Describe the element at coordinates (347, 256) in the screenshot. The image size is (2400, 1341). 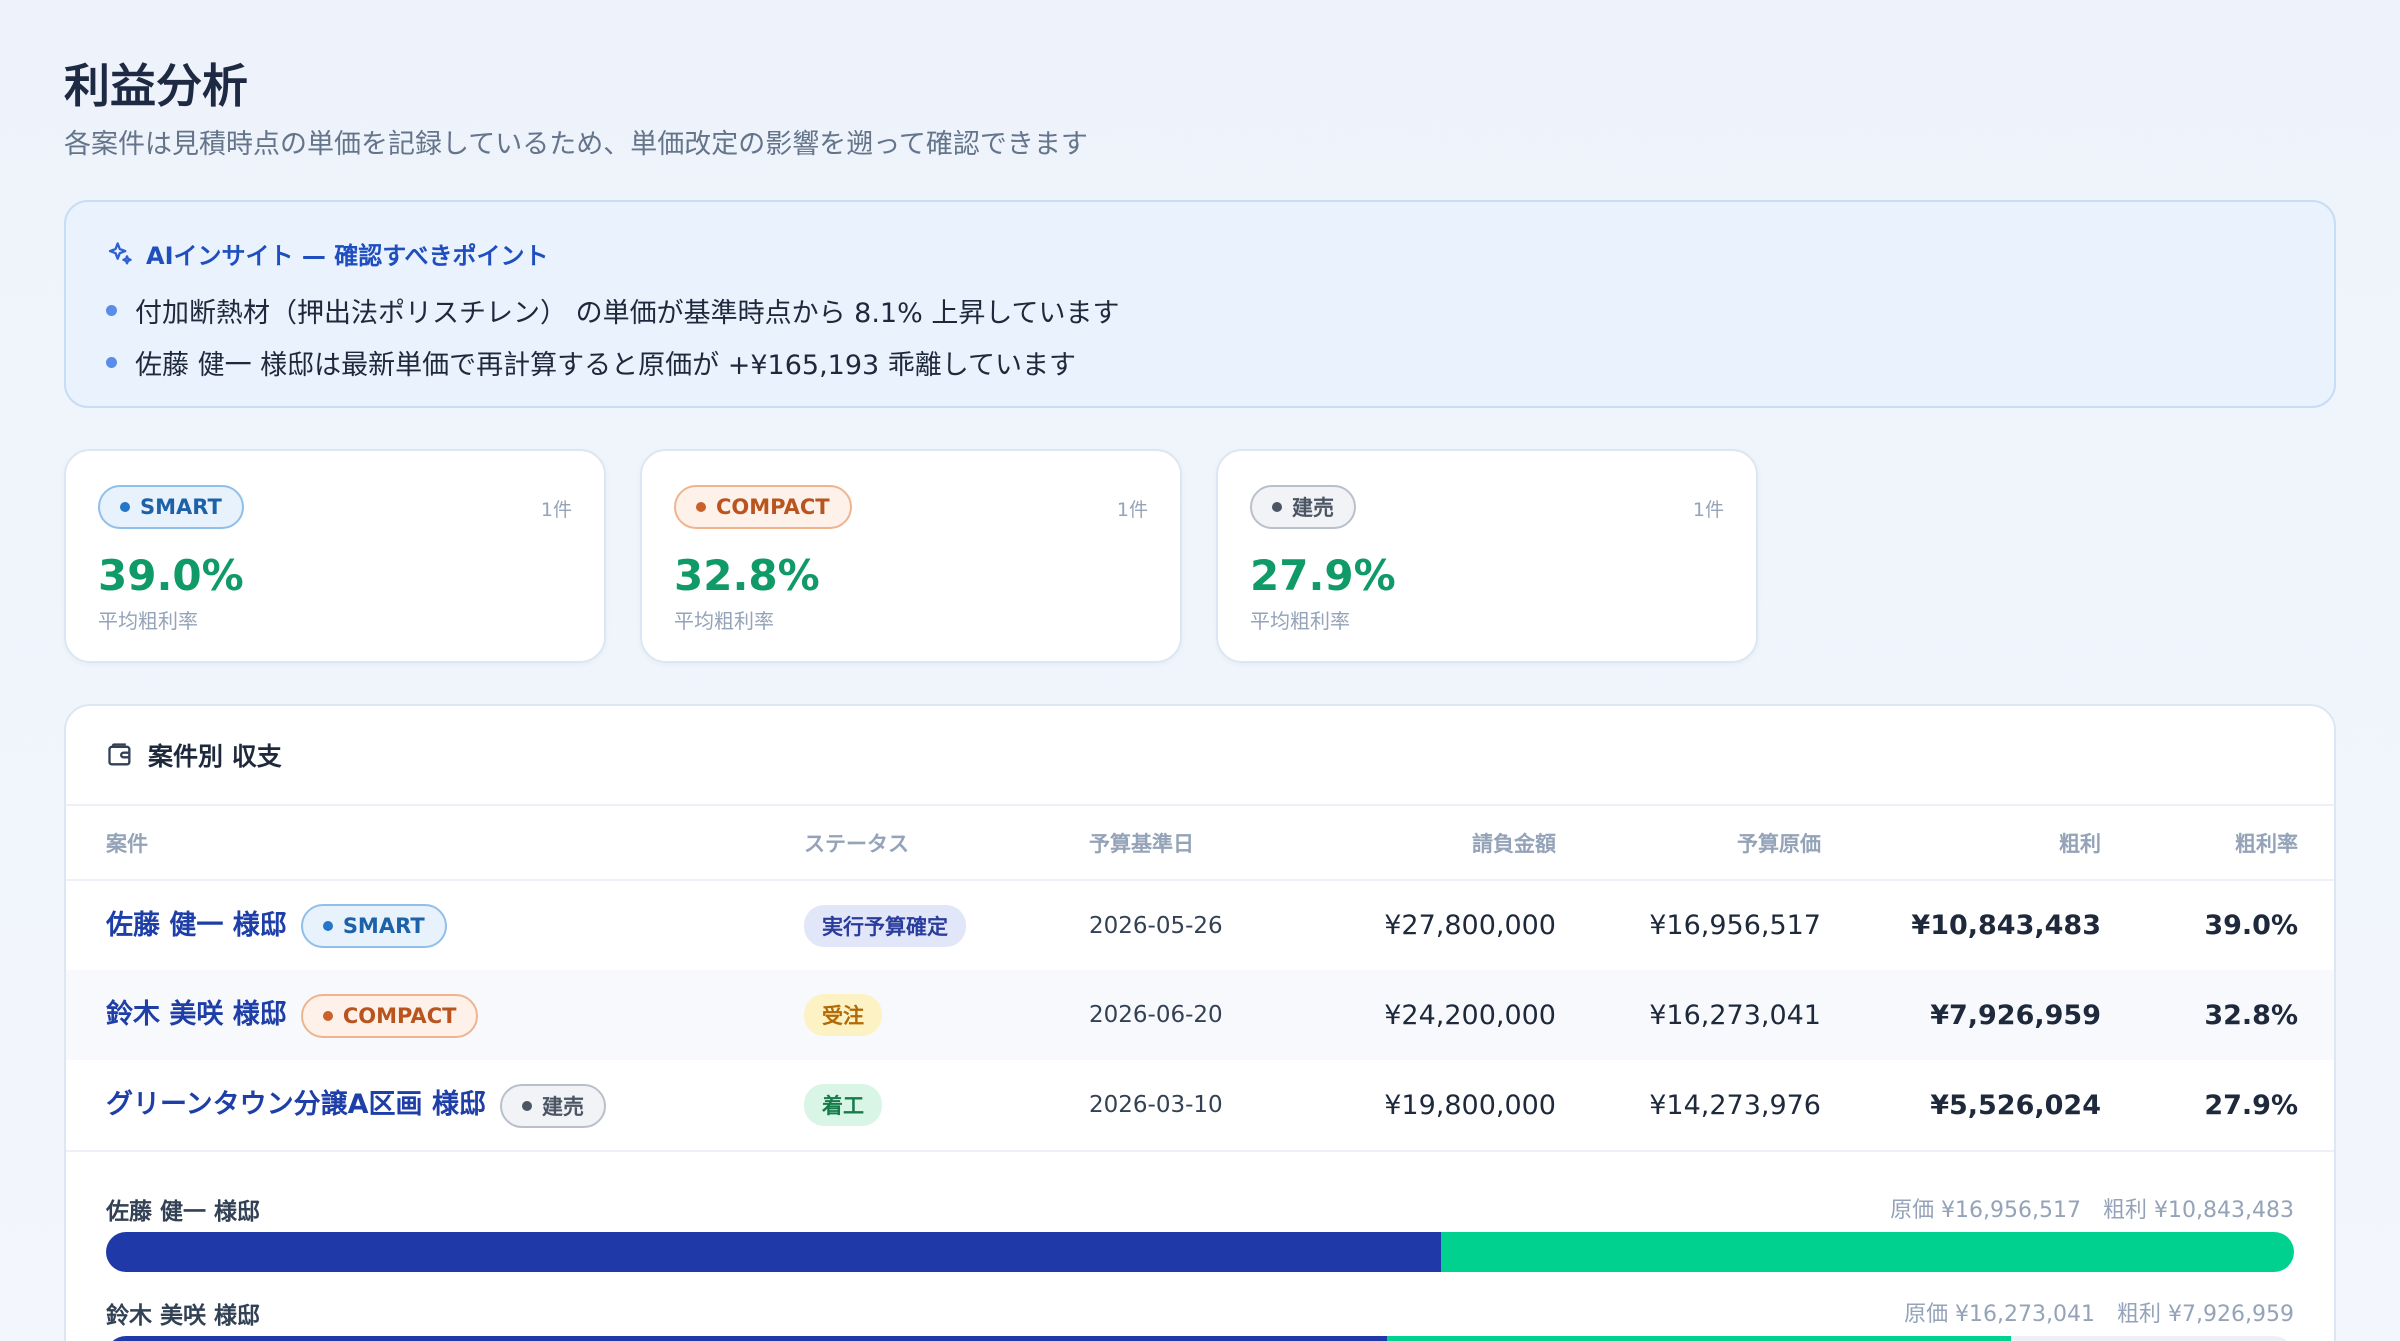
I see `insight-heading: AIインサイト — 確認すべきポイント` at that location.